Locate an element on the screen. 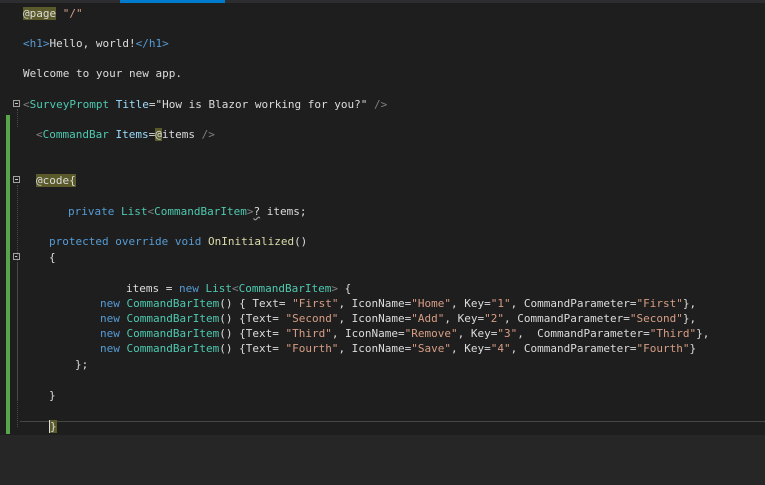 This screenshot has height=485, width=765. editor-bottom-area is located at coordinates (382, 460).